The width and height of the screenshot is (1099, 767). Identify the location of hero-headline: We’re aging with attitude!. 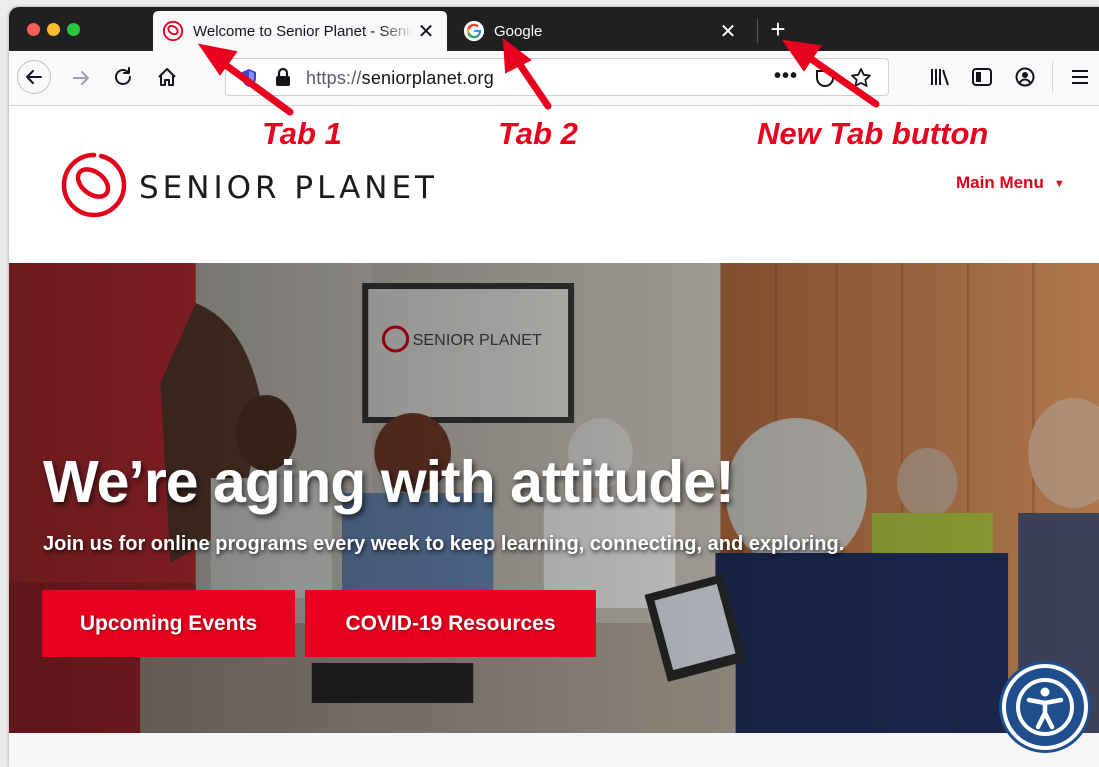
(389, 482).